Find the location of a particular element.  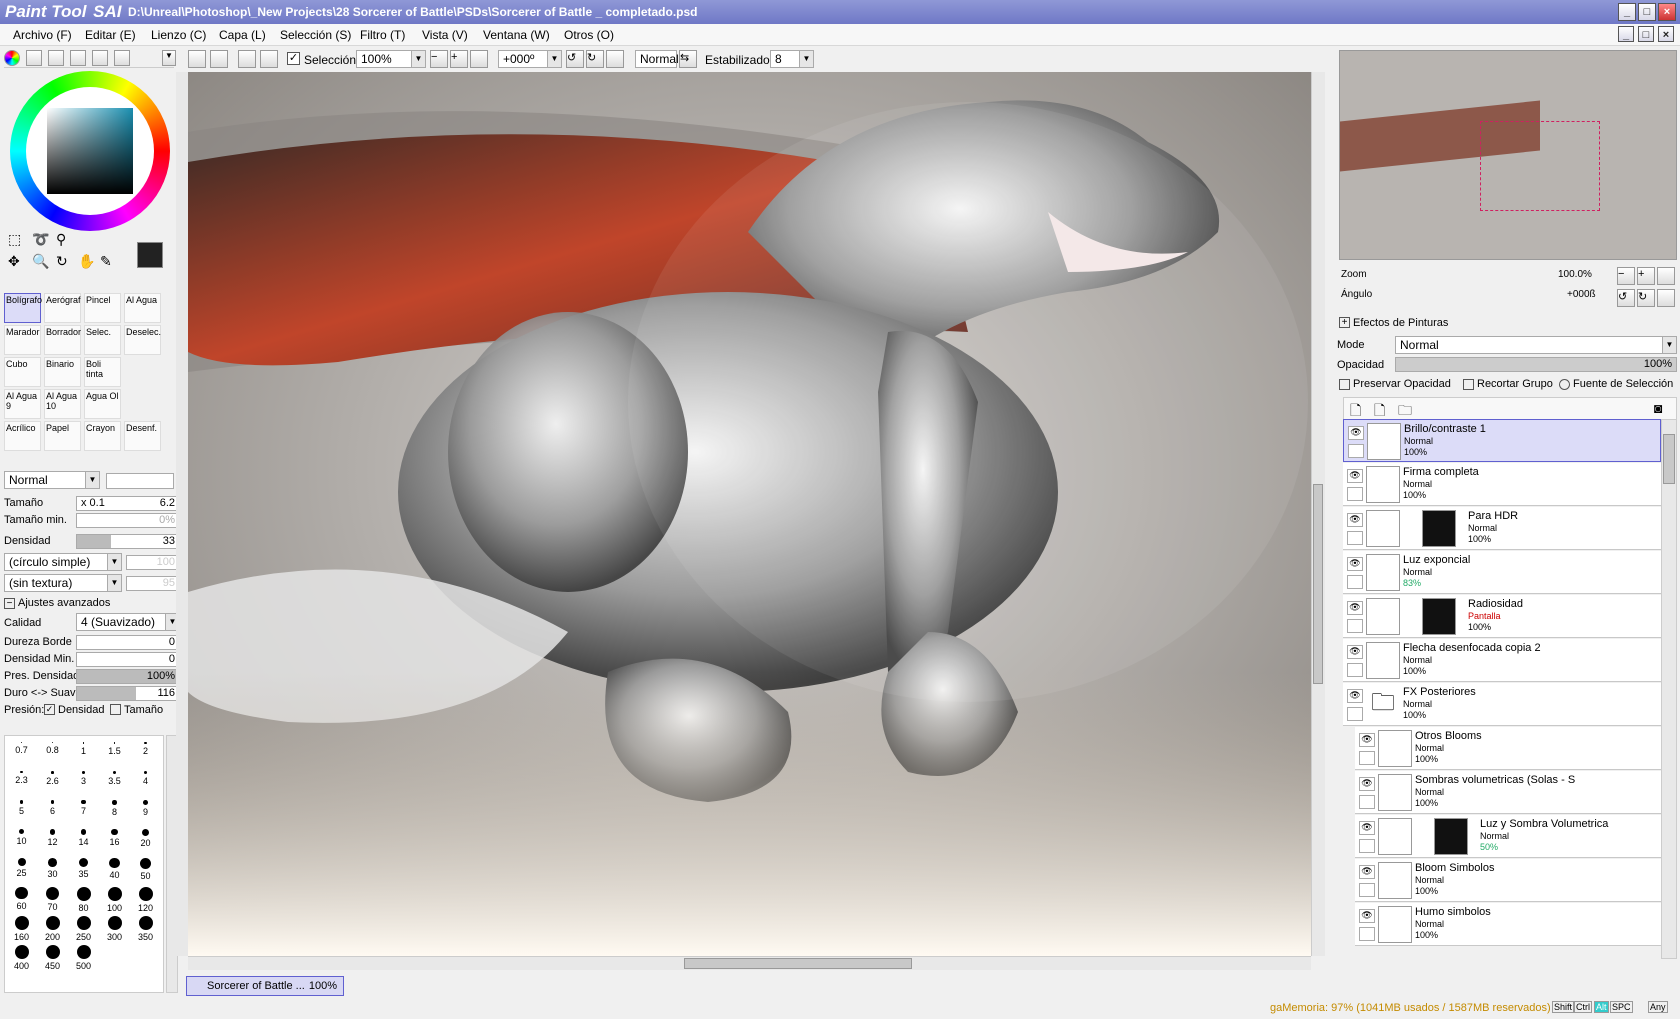

layer-row: 👁 Firma completa Normal 100% is located at coordinates (1502, 484).